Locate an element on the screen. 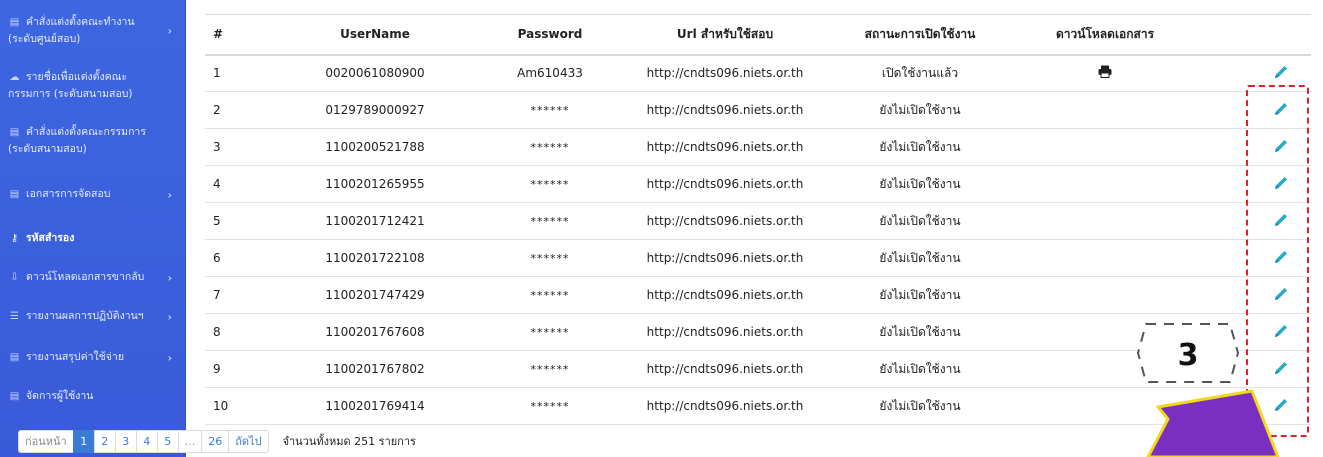 The image size is (1323, 457). col-header-username: UserName is located at coordinates (375, 35).